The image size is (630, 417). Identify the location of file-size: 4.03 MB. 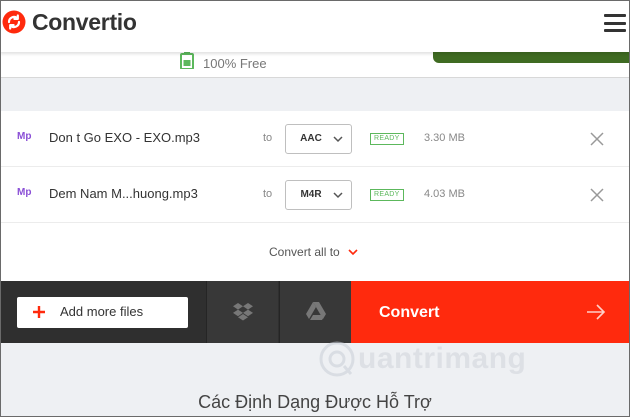
(444, 194).